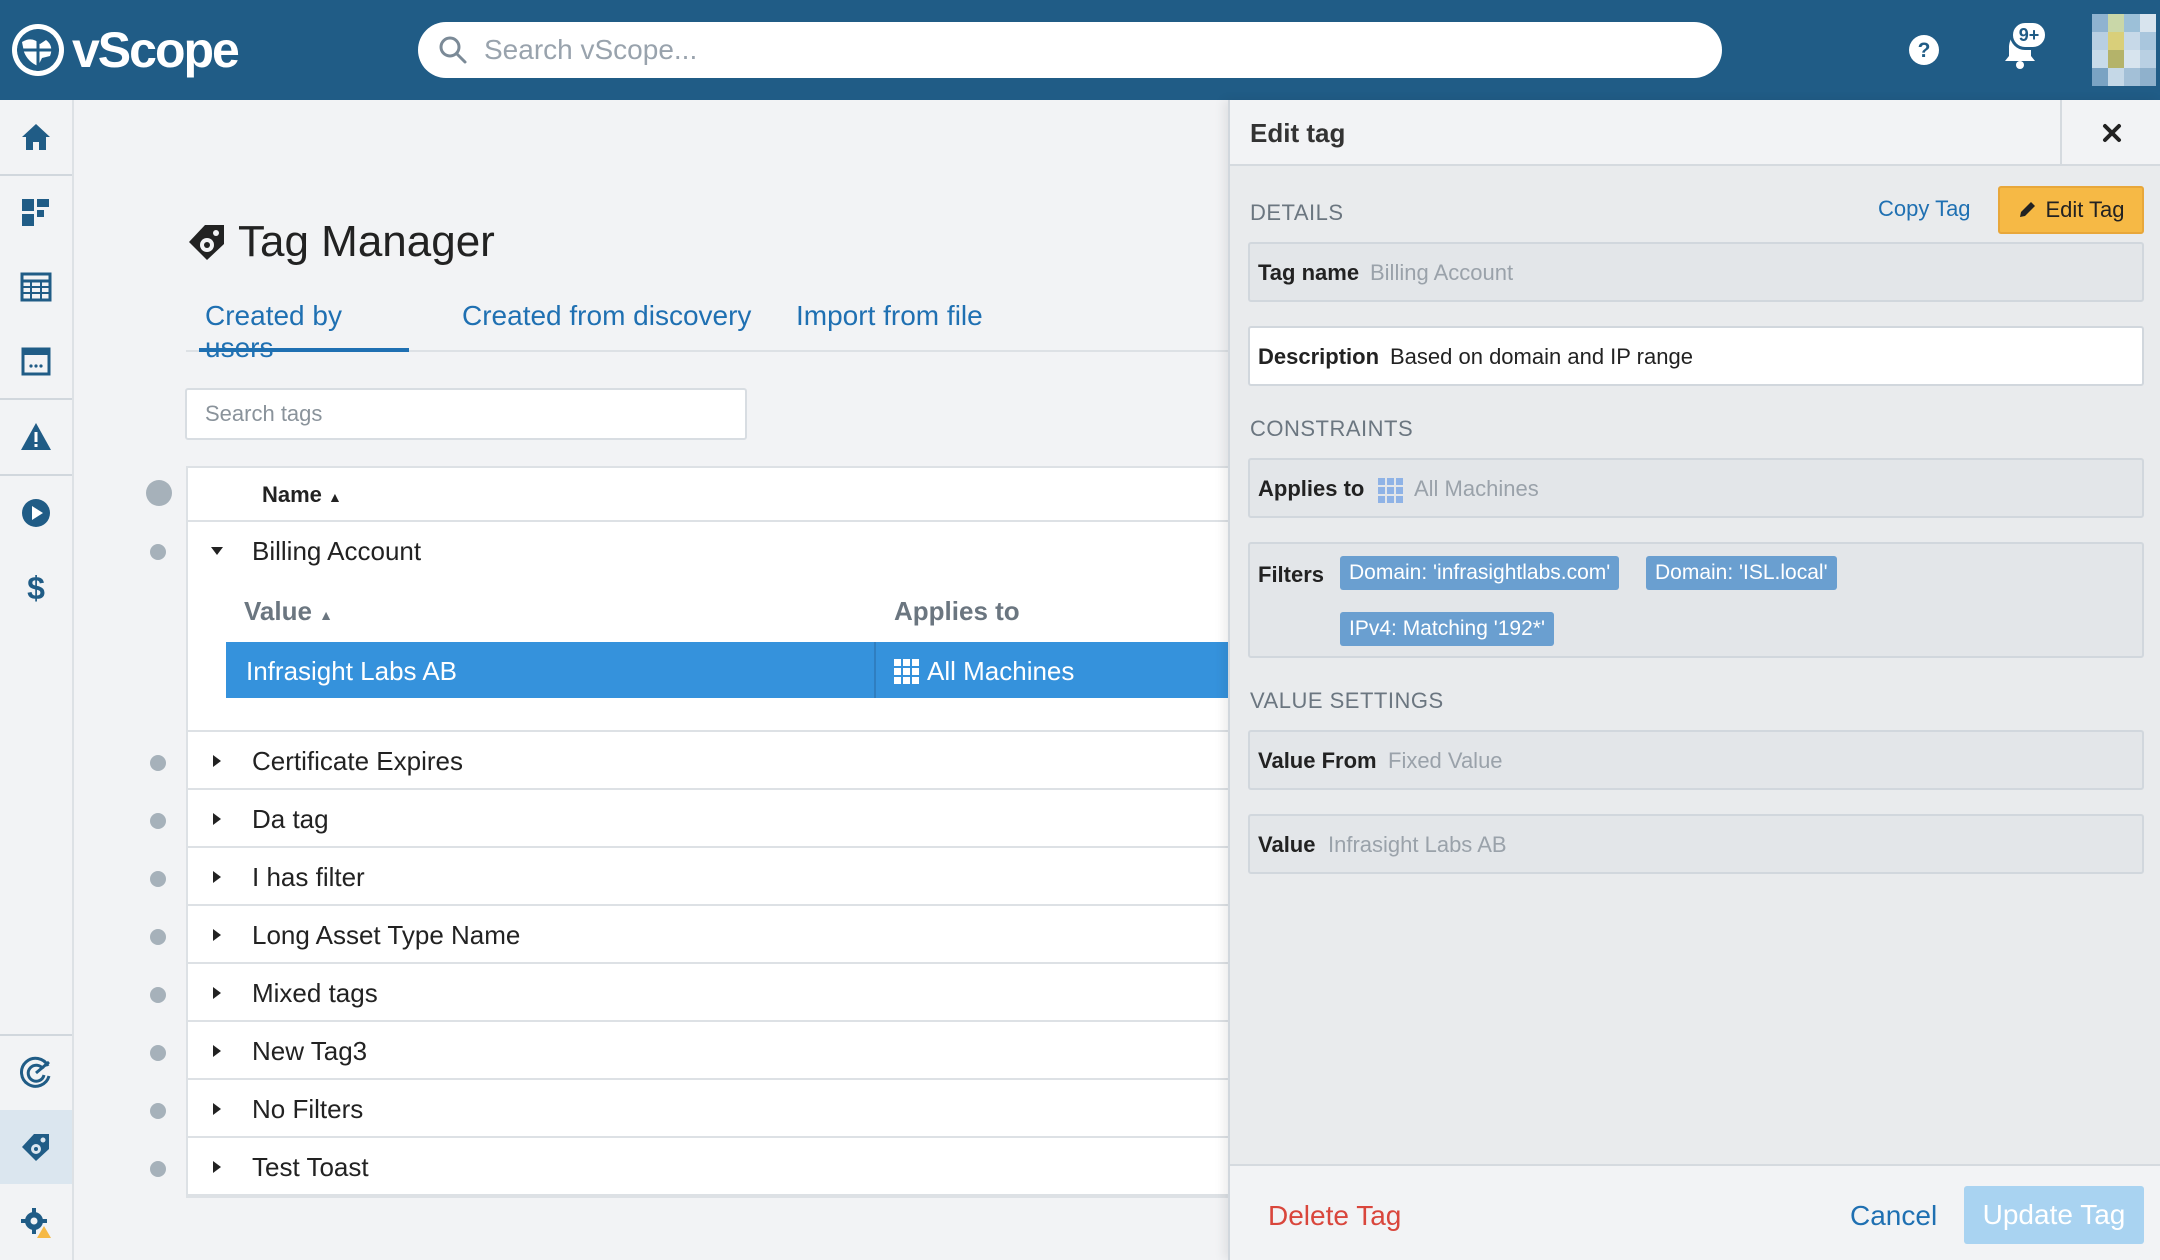 This screenshot has width=2160, height=1260. Describe the element at coordinates (2054, 1215) in the screenshot. I see `update-tag-button: Update Tag` at that location.